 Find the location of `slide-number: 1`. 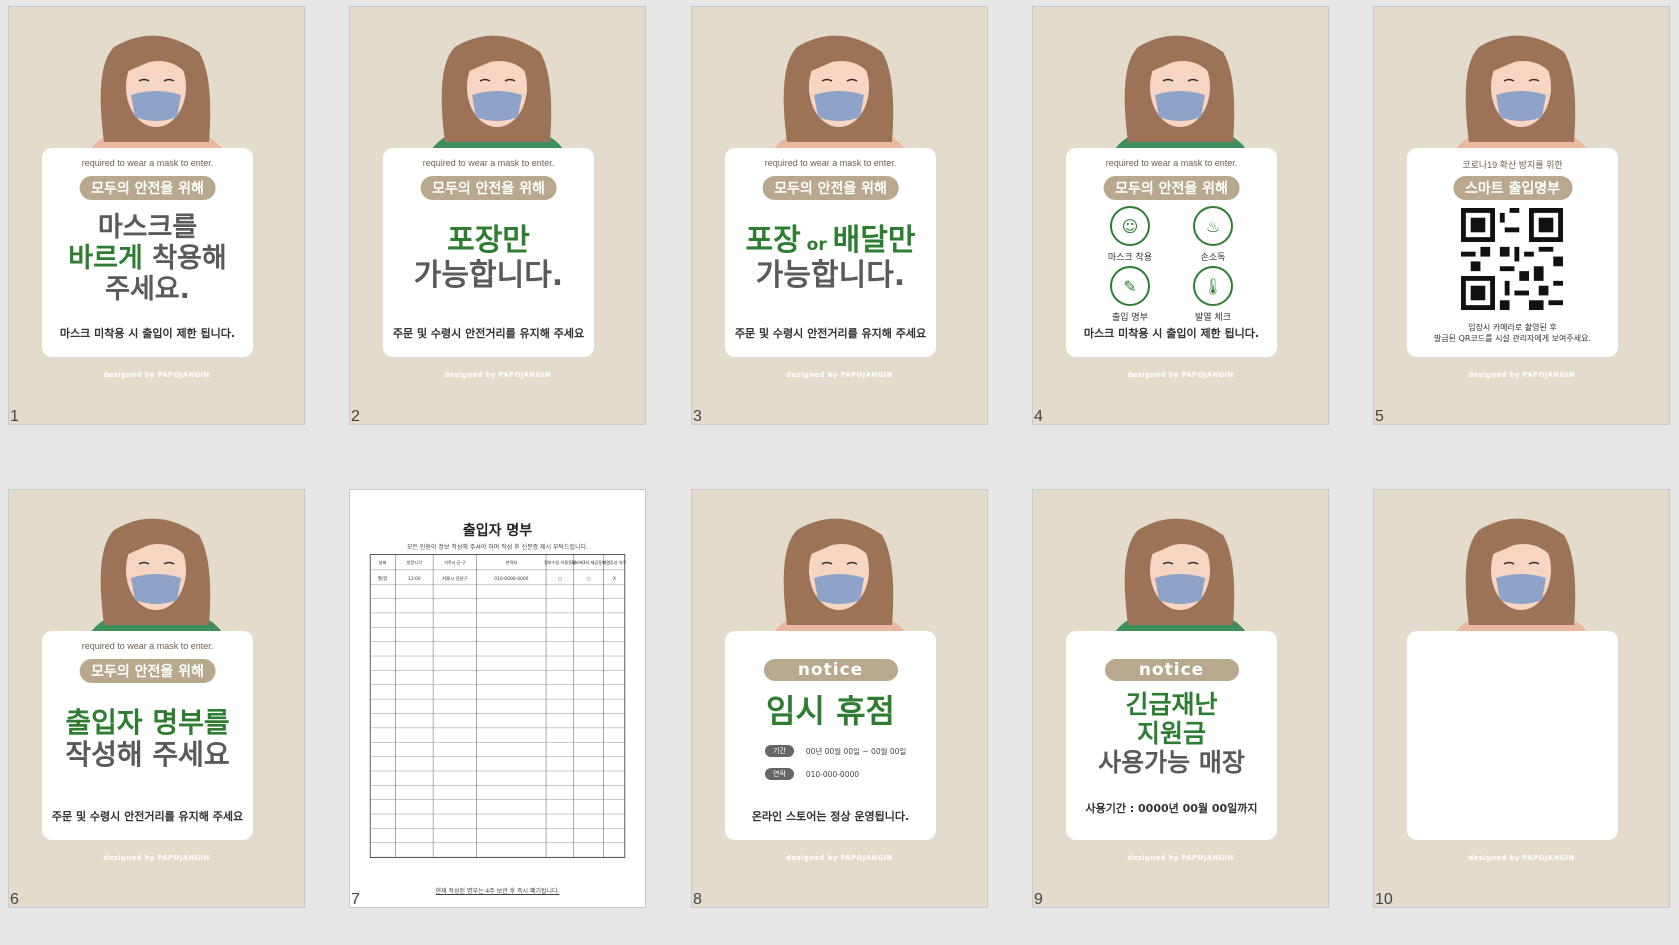

slide-number: 1 is located at coordinates (14, 416).